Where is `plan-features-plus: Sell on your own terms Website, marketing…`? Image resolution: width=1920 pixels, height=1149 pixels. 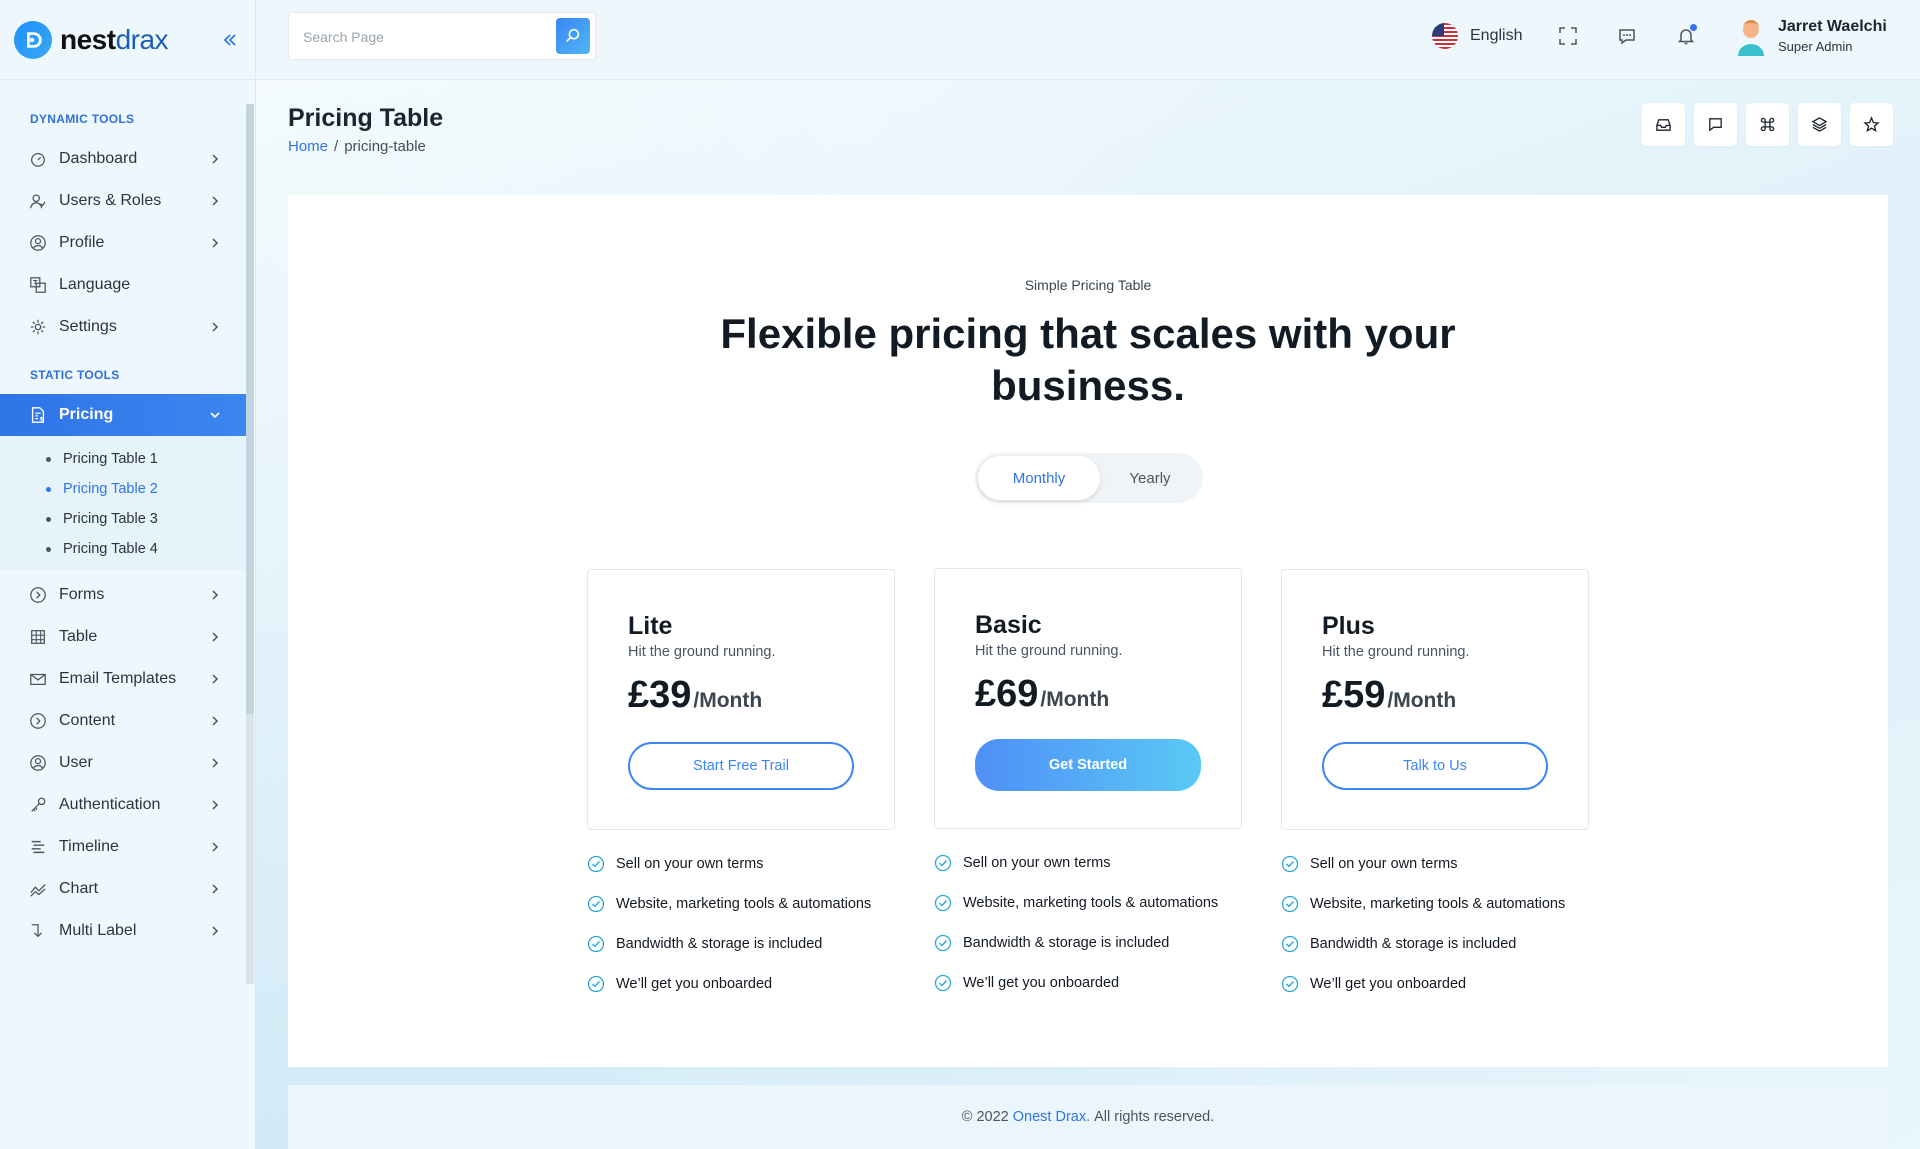 plan-features-plus: Sell on your own terms Website, marketing… is located at coordinates (1446, 924).